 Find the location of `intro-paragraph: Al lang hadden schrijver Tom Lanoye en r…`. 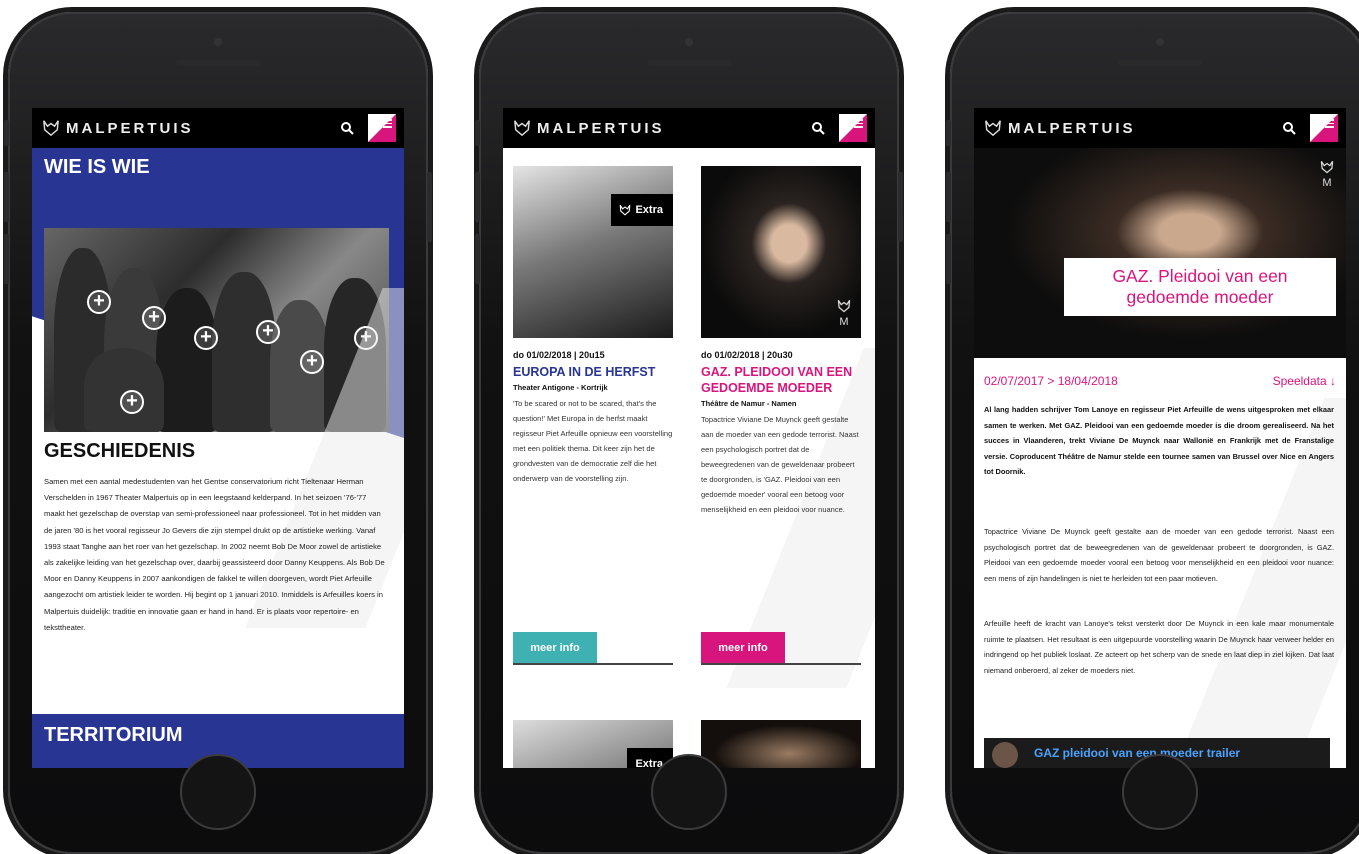

intro-paragraph: Al lang hadden schrijver Tom Lanoye en r… is located at coordinates (1159, 440).